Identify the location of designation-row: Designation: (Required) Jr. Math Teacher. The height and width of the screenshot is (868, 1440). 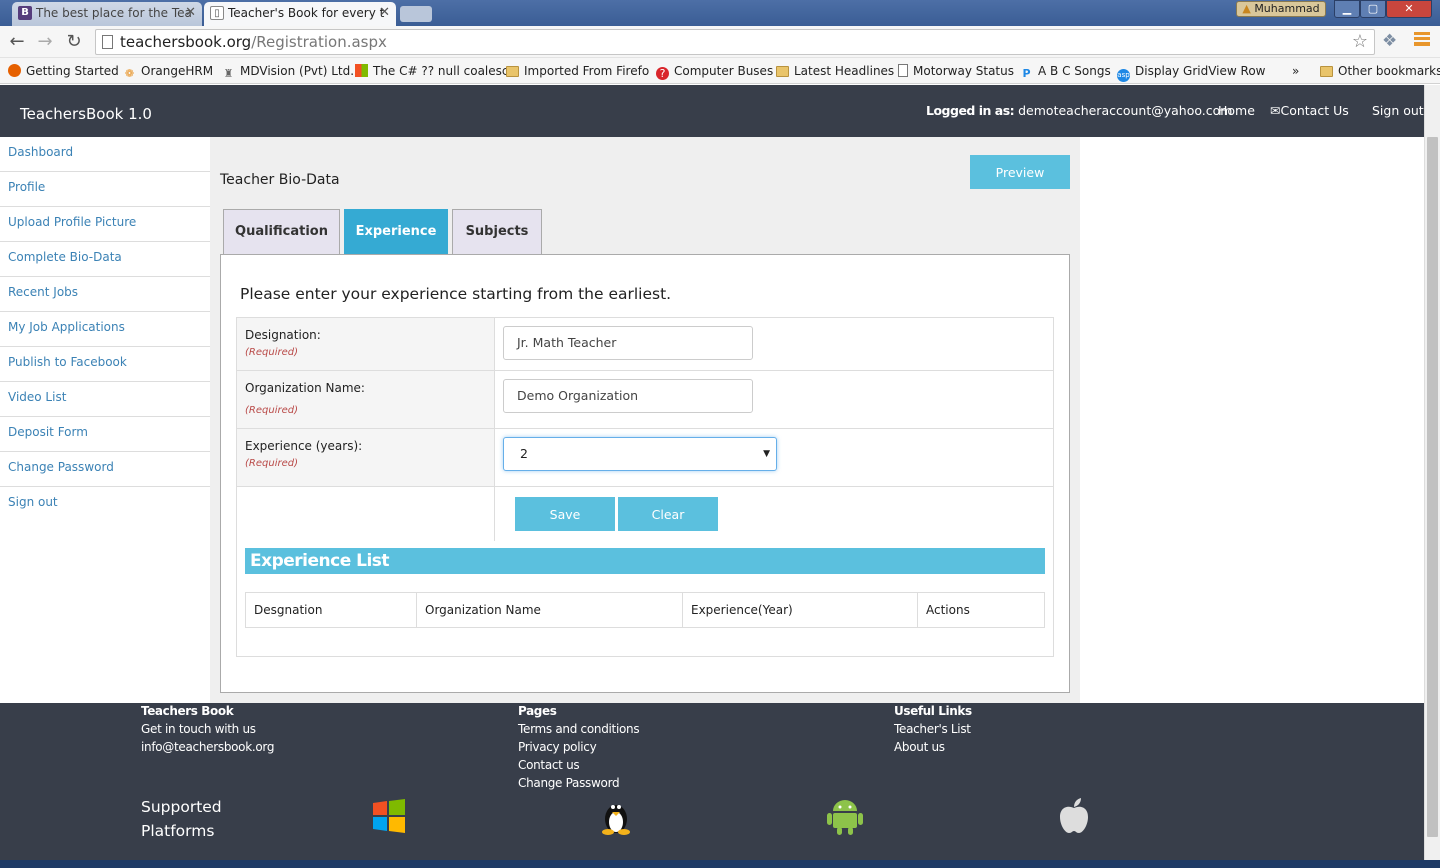
(645, 344).